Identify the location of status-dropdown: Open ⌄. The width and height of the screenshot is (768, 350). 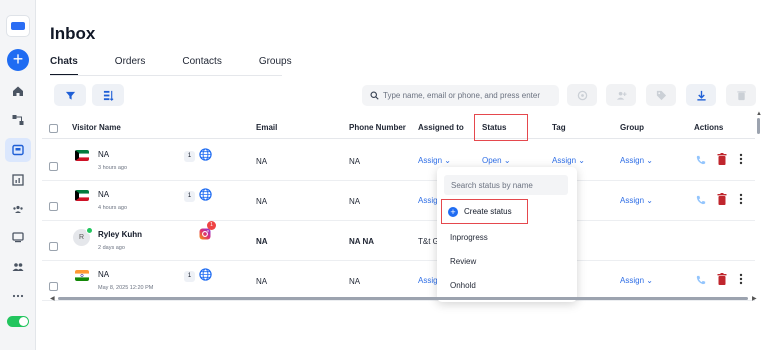
(496, 160).